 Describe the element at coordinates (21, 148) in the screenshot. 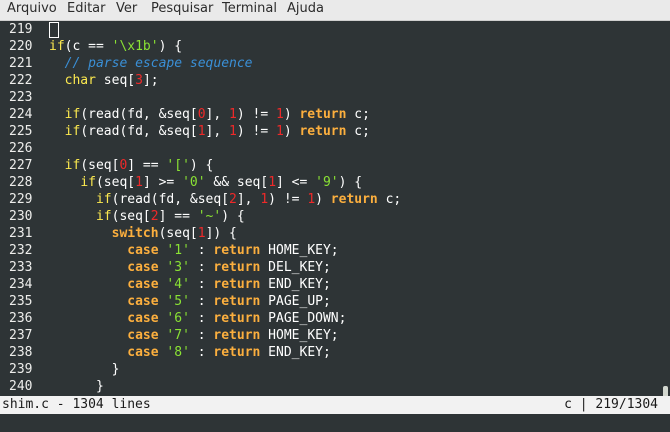

I see `line-number: 226` at that location.